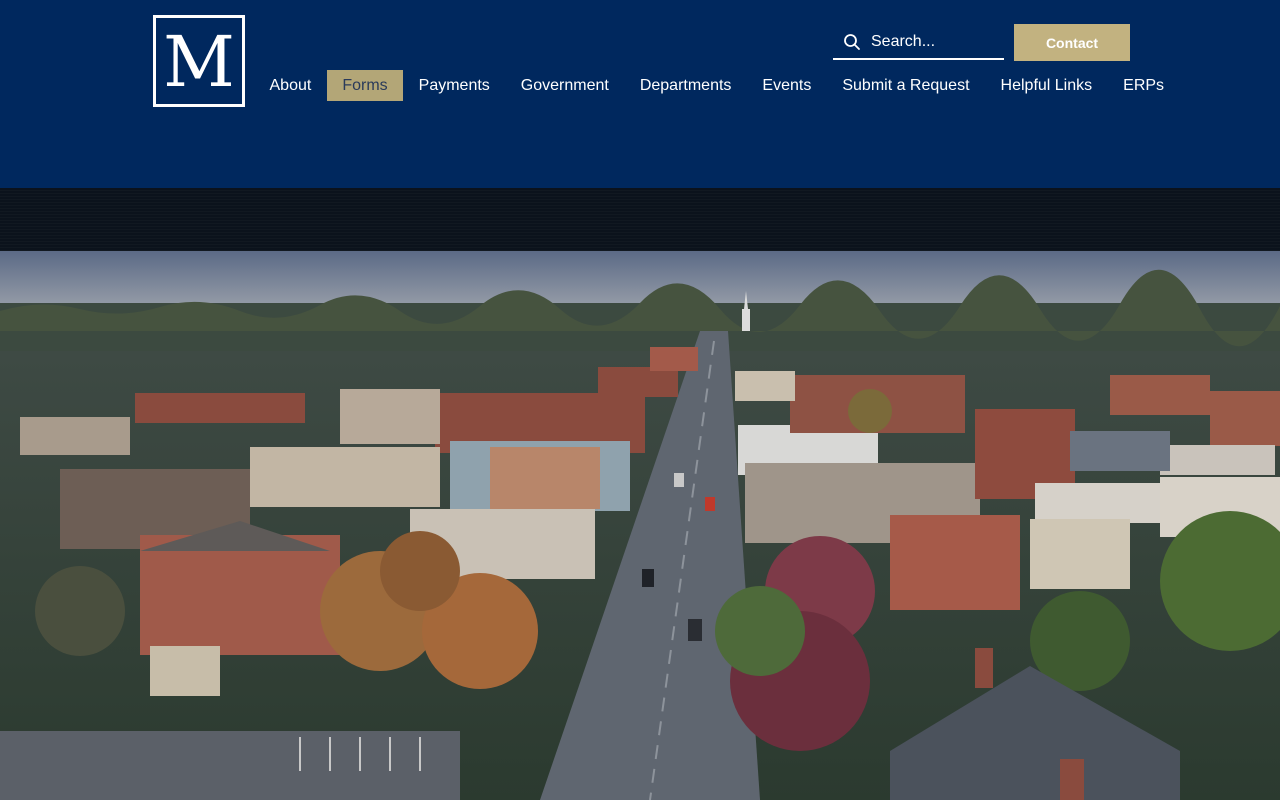 The image size is (1280, 800). Describe the element at coordinates (852, 42) in the screenshot. I see `search-icon` at that location.